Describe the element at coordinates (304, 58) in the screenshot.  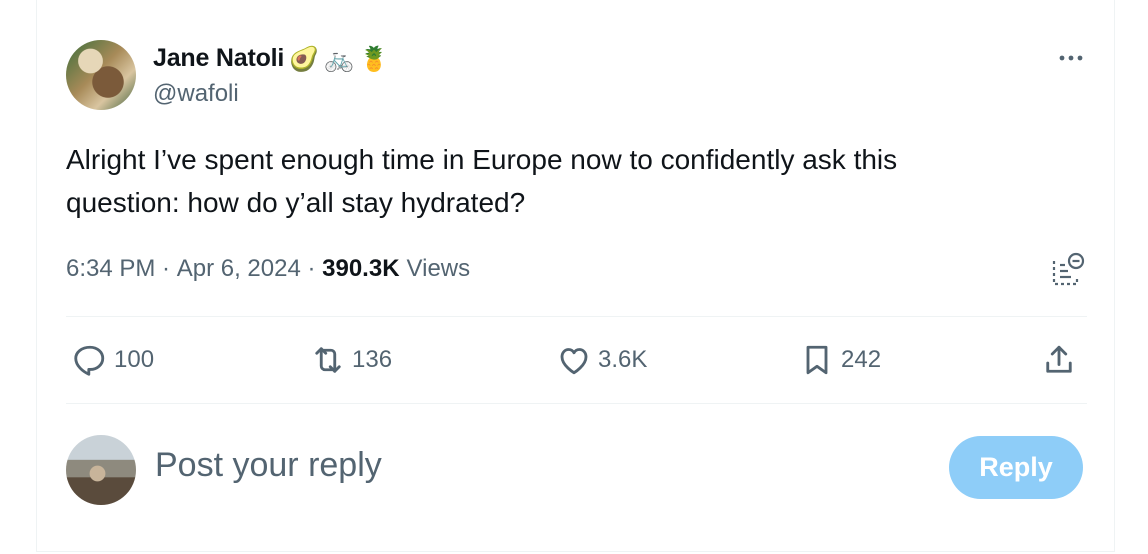
I see `avocado-emoji: 🥑` at that location.